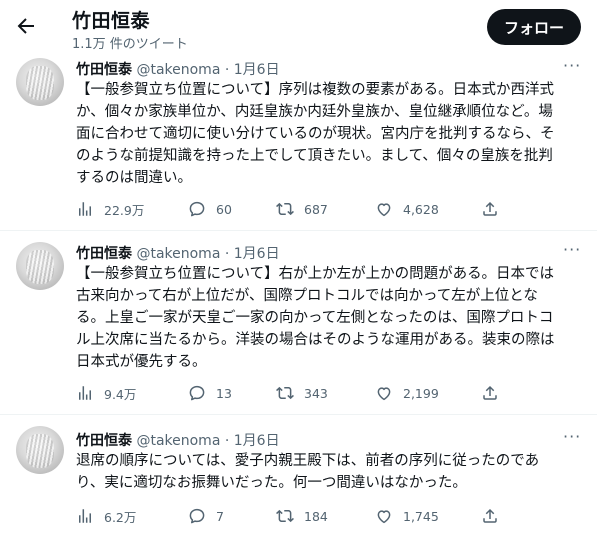 This screenshot has width=597, height=544. What do you see at coordinates (302, 209) in the screenshot?
I see `retweet-button: 687` at bounding box center [302, 209].